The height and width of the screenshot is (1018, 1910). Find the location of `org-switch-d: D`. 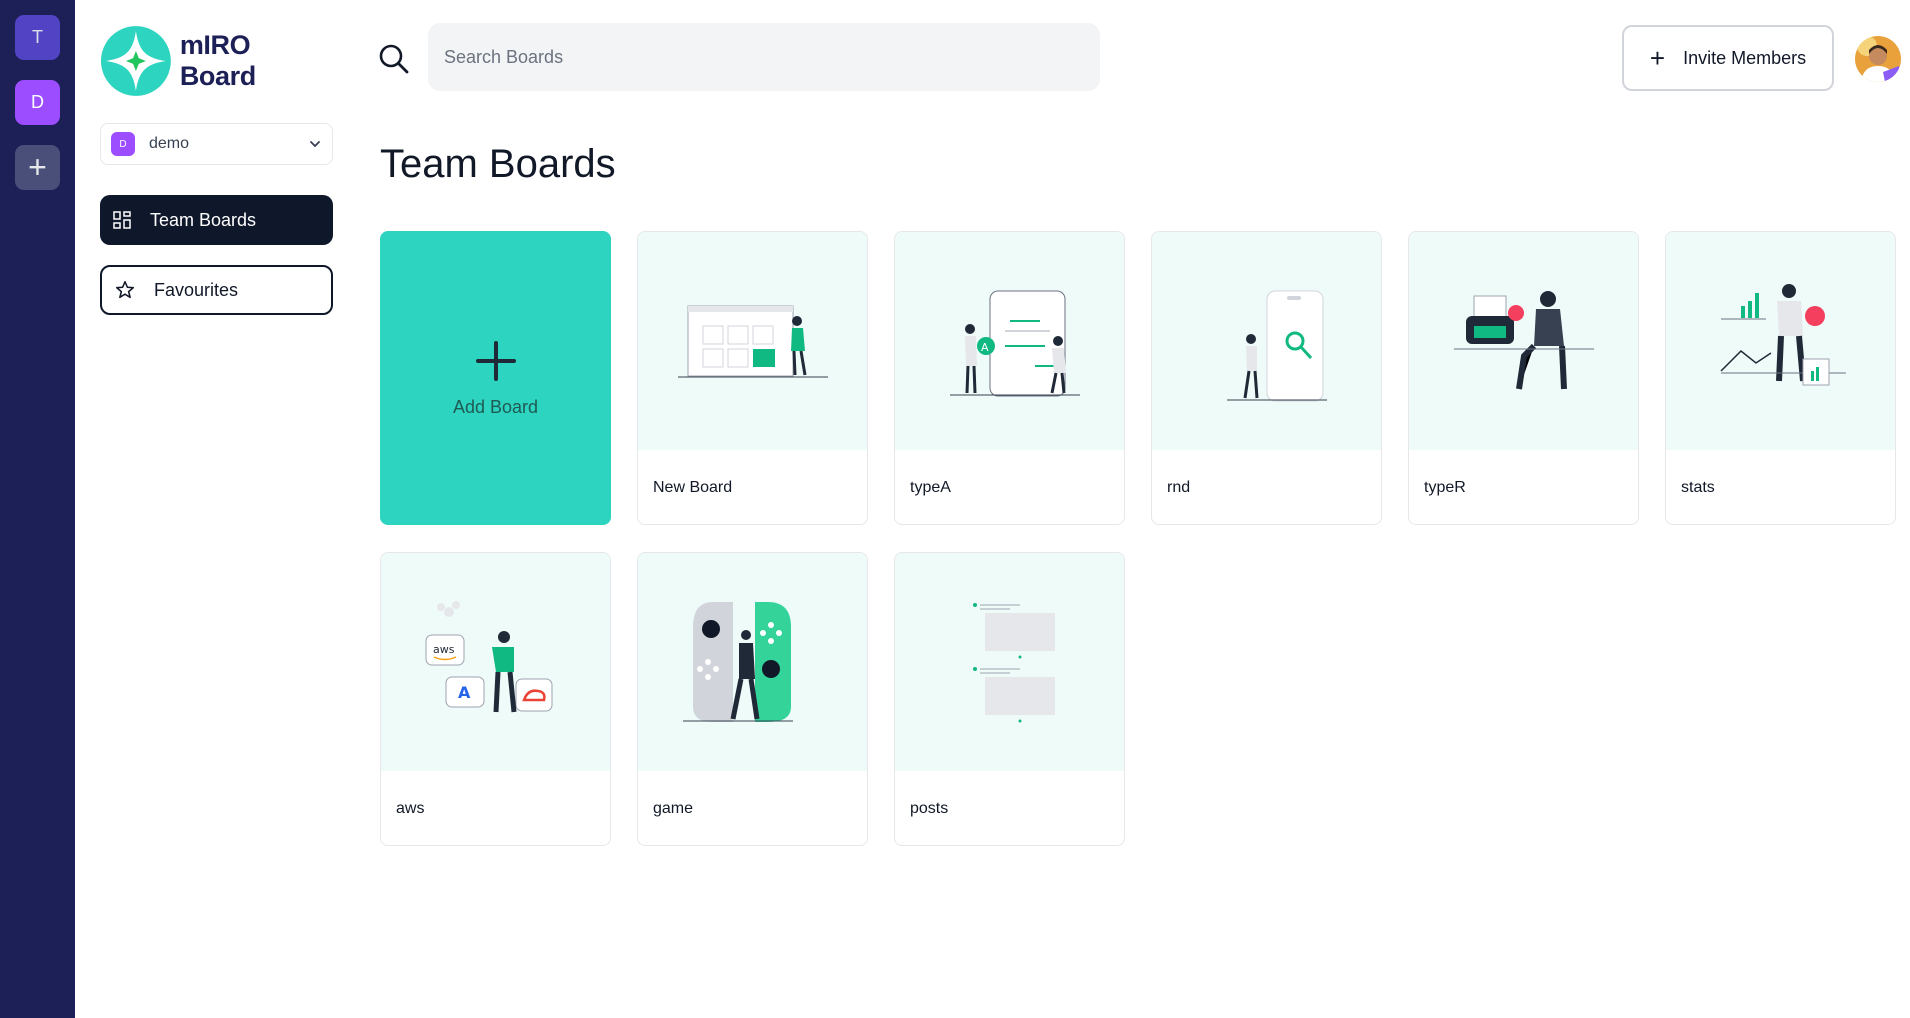

org-switch-d: D is located at coordinates (37, 102).